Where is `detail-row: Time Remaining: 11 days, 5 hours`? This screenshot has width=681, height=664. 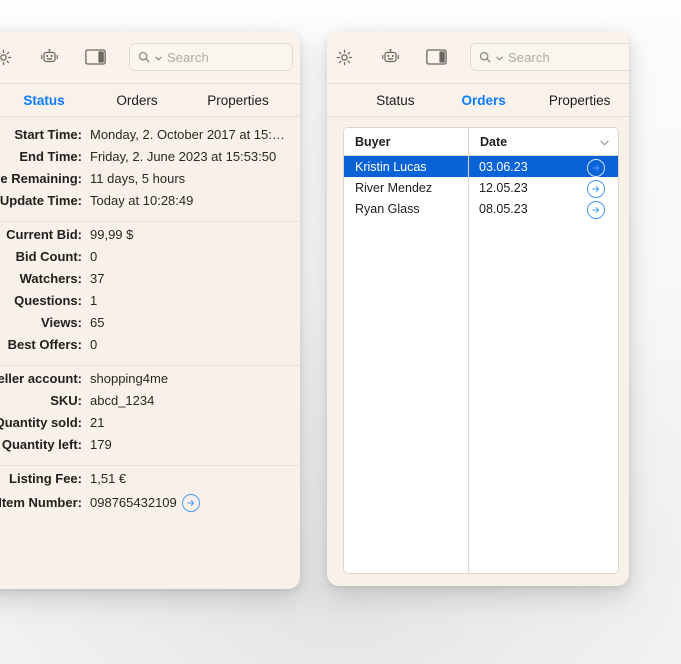 detail-row: Time Remaining: 11 days, 5 hours is located at coordinates (150, 182).